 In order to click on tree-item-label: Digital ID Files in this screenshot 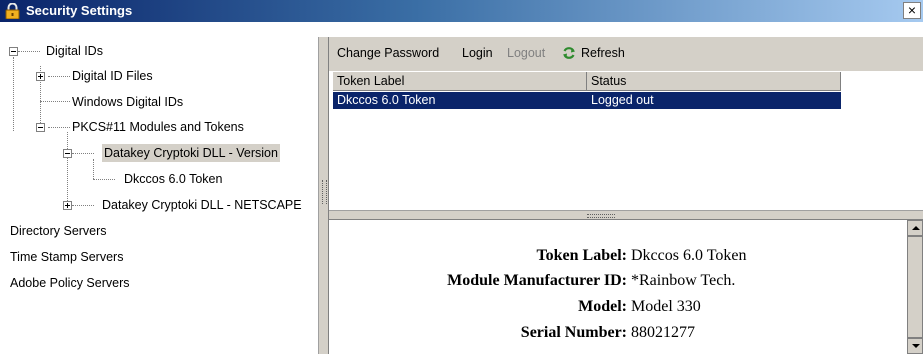, I will do `click(112, 76)`.